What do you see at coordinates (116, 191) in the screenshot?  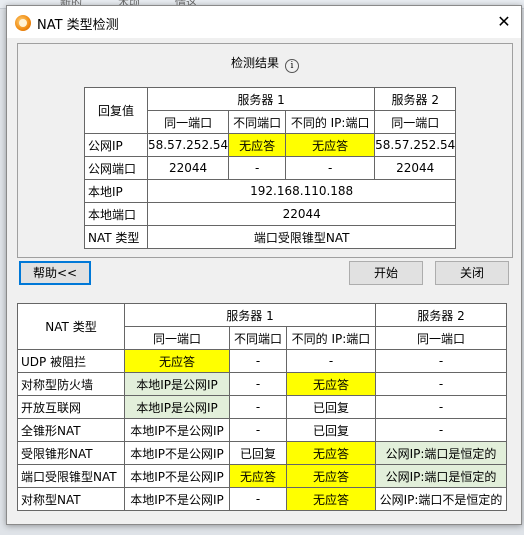 I see `row-label: 本地IP` at bounding box center [116, 191].